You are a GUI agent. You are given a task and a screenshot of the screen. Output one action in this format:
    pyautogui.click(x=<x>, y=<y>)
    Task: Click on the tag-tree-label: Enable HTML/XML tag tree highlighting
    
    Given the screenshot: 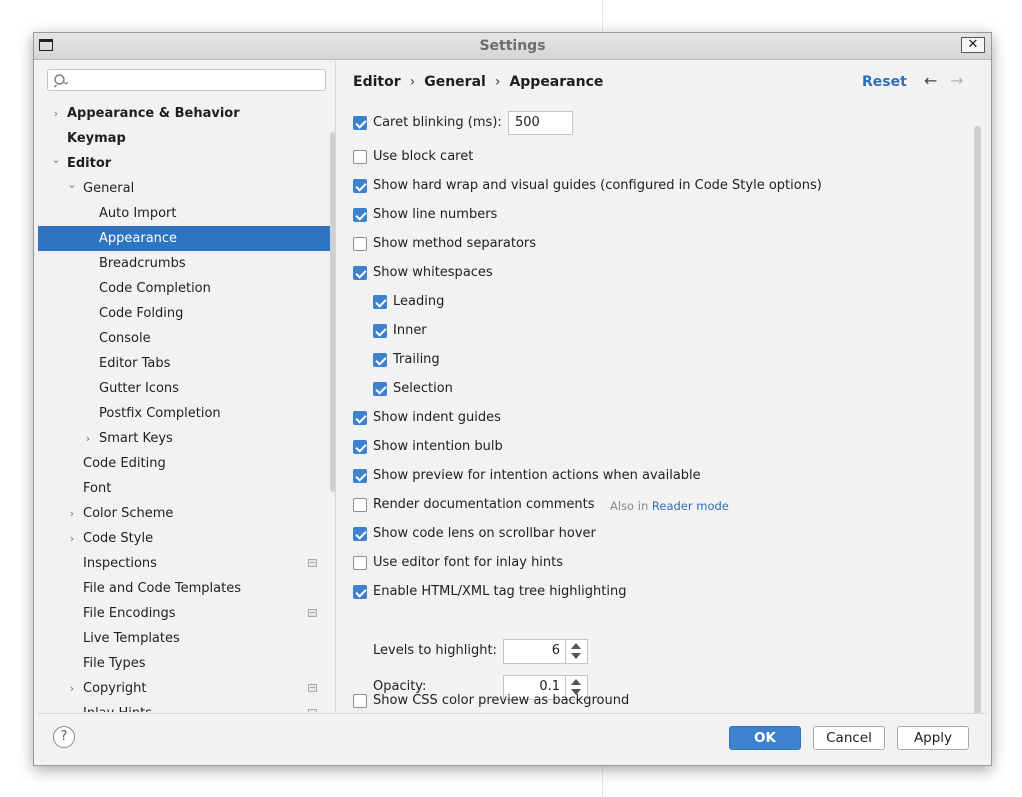 What is the action you would take?
    pyautogui.click(x=500, y=591)
    